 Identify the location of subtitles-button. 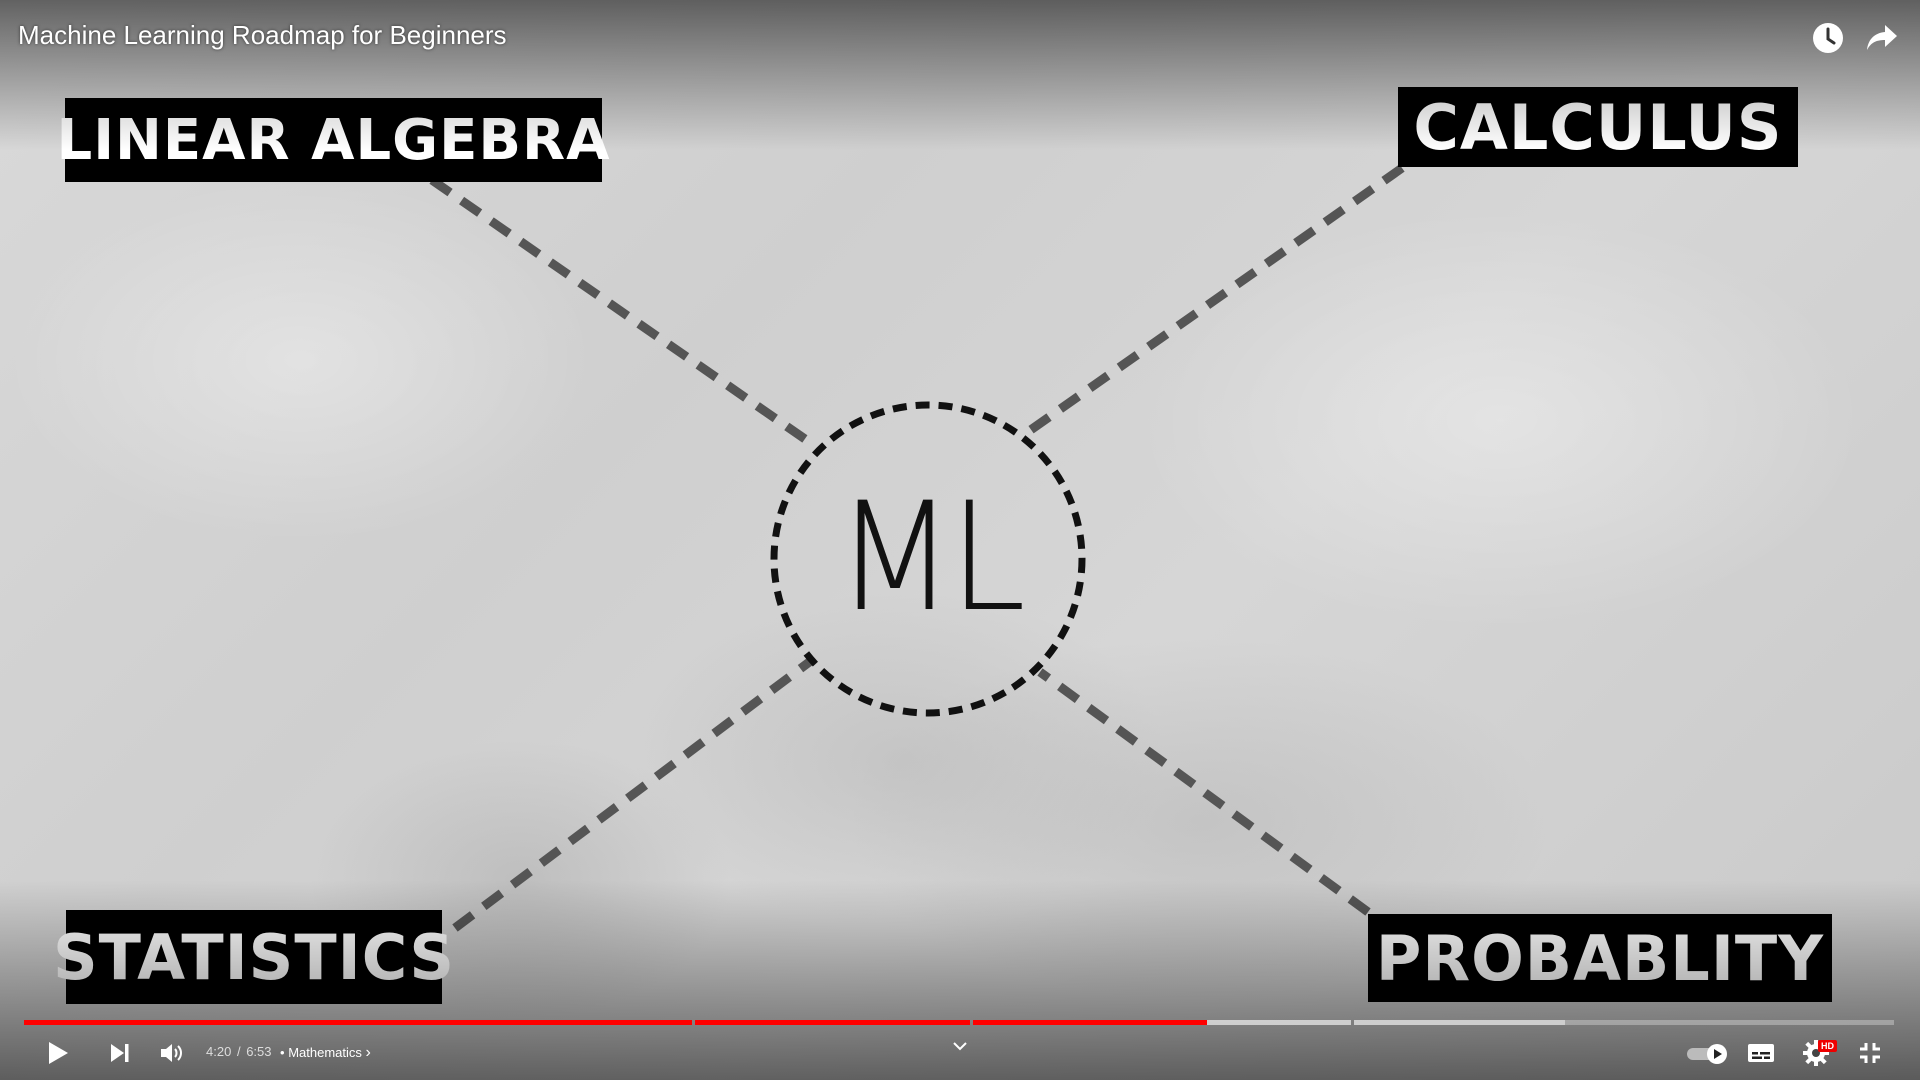
(1761, 1053).